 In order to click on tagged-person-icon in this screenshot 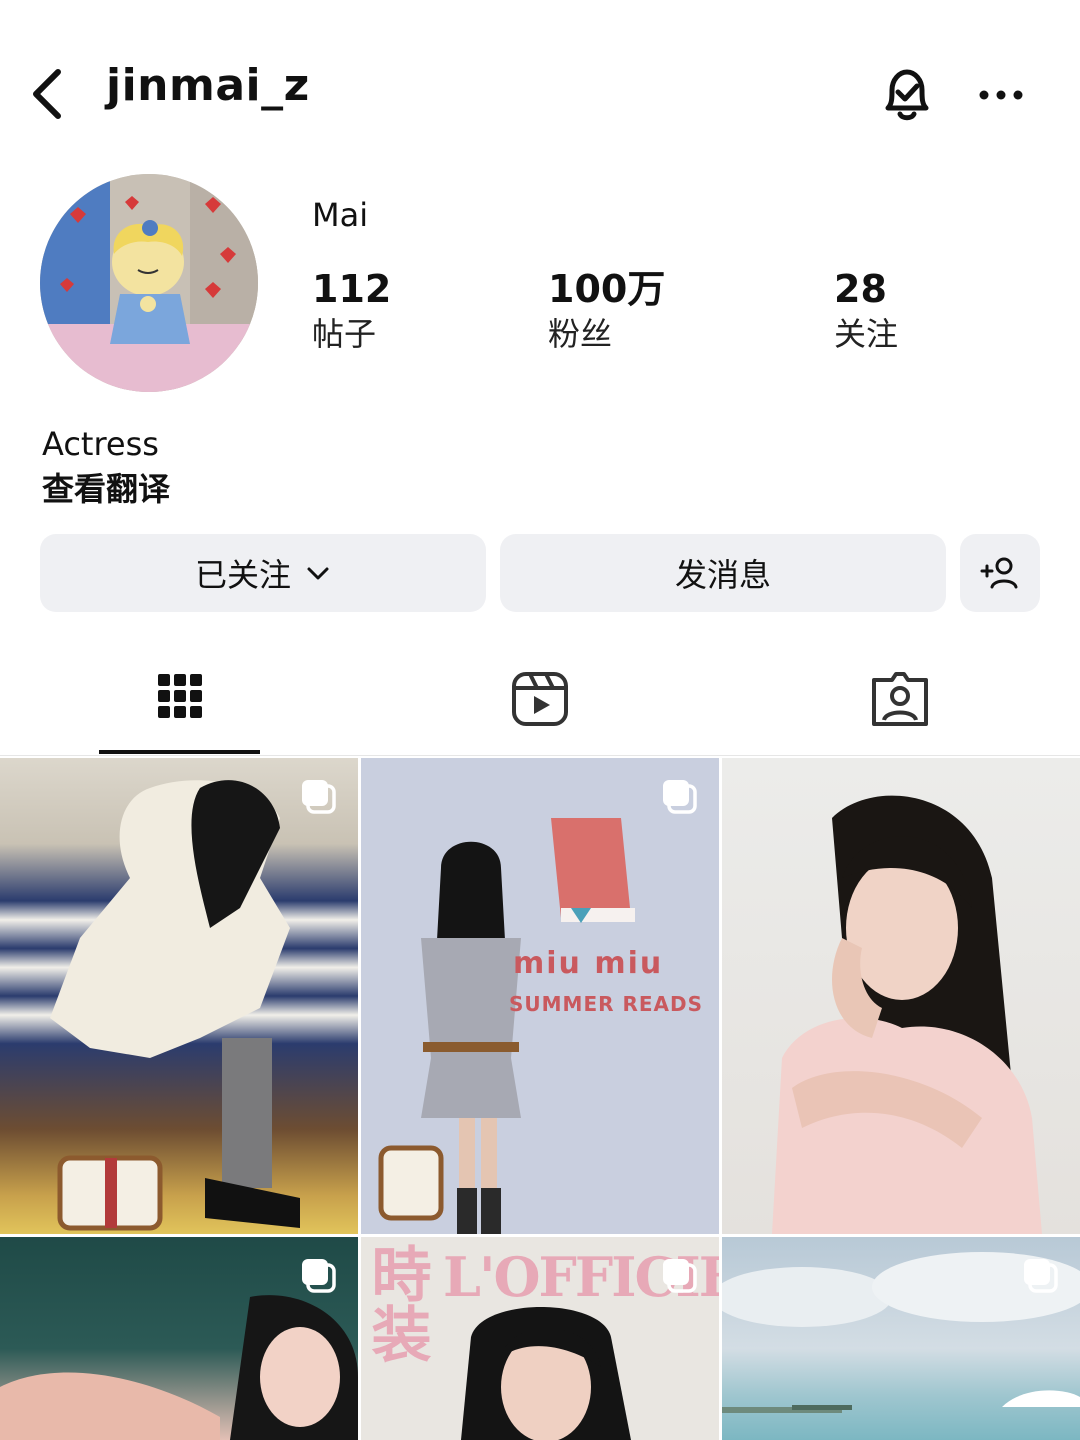, I will do `click(900, 699)`.